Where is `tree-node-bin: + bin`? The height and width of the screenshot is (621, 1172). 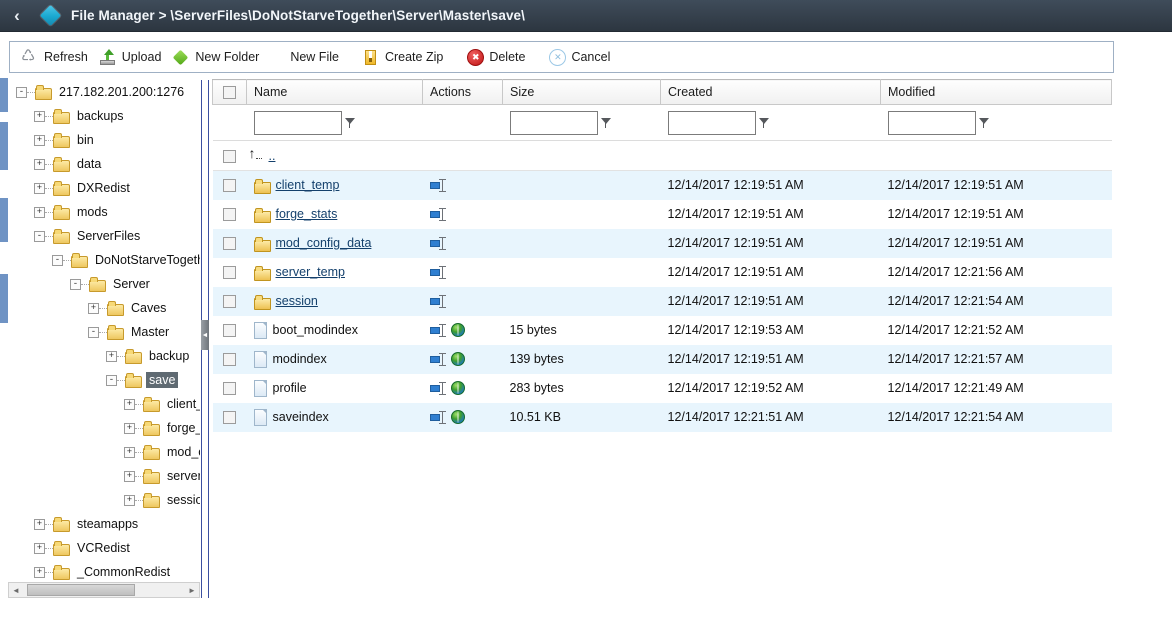 tree-node-bin: + bin is located at coordinates (104, 140).